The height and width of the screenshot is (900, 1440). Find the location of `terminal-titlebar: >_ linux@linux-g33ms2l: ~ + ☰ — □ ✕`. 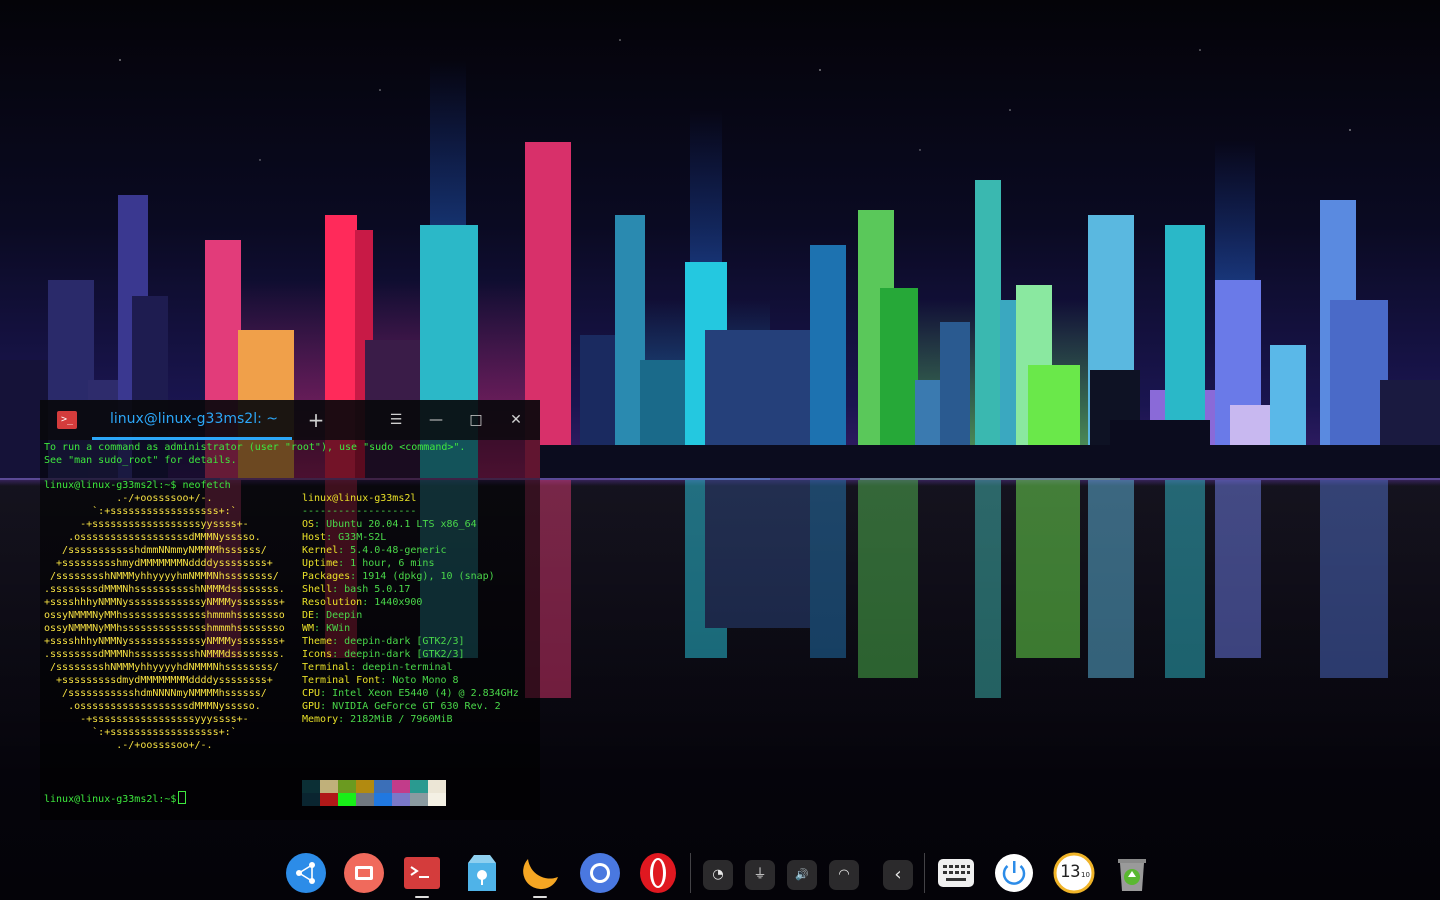

terminal-titlebar: >_ linux@linux-g33ms2l: ~ + ☰ — □ ✕ is located at coordinates (290, 420).